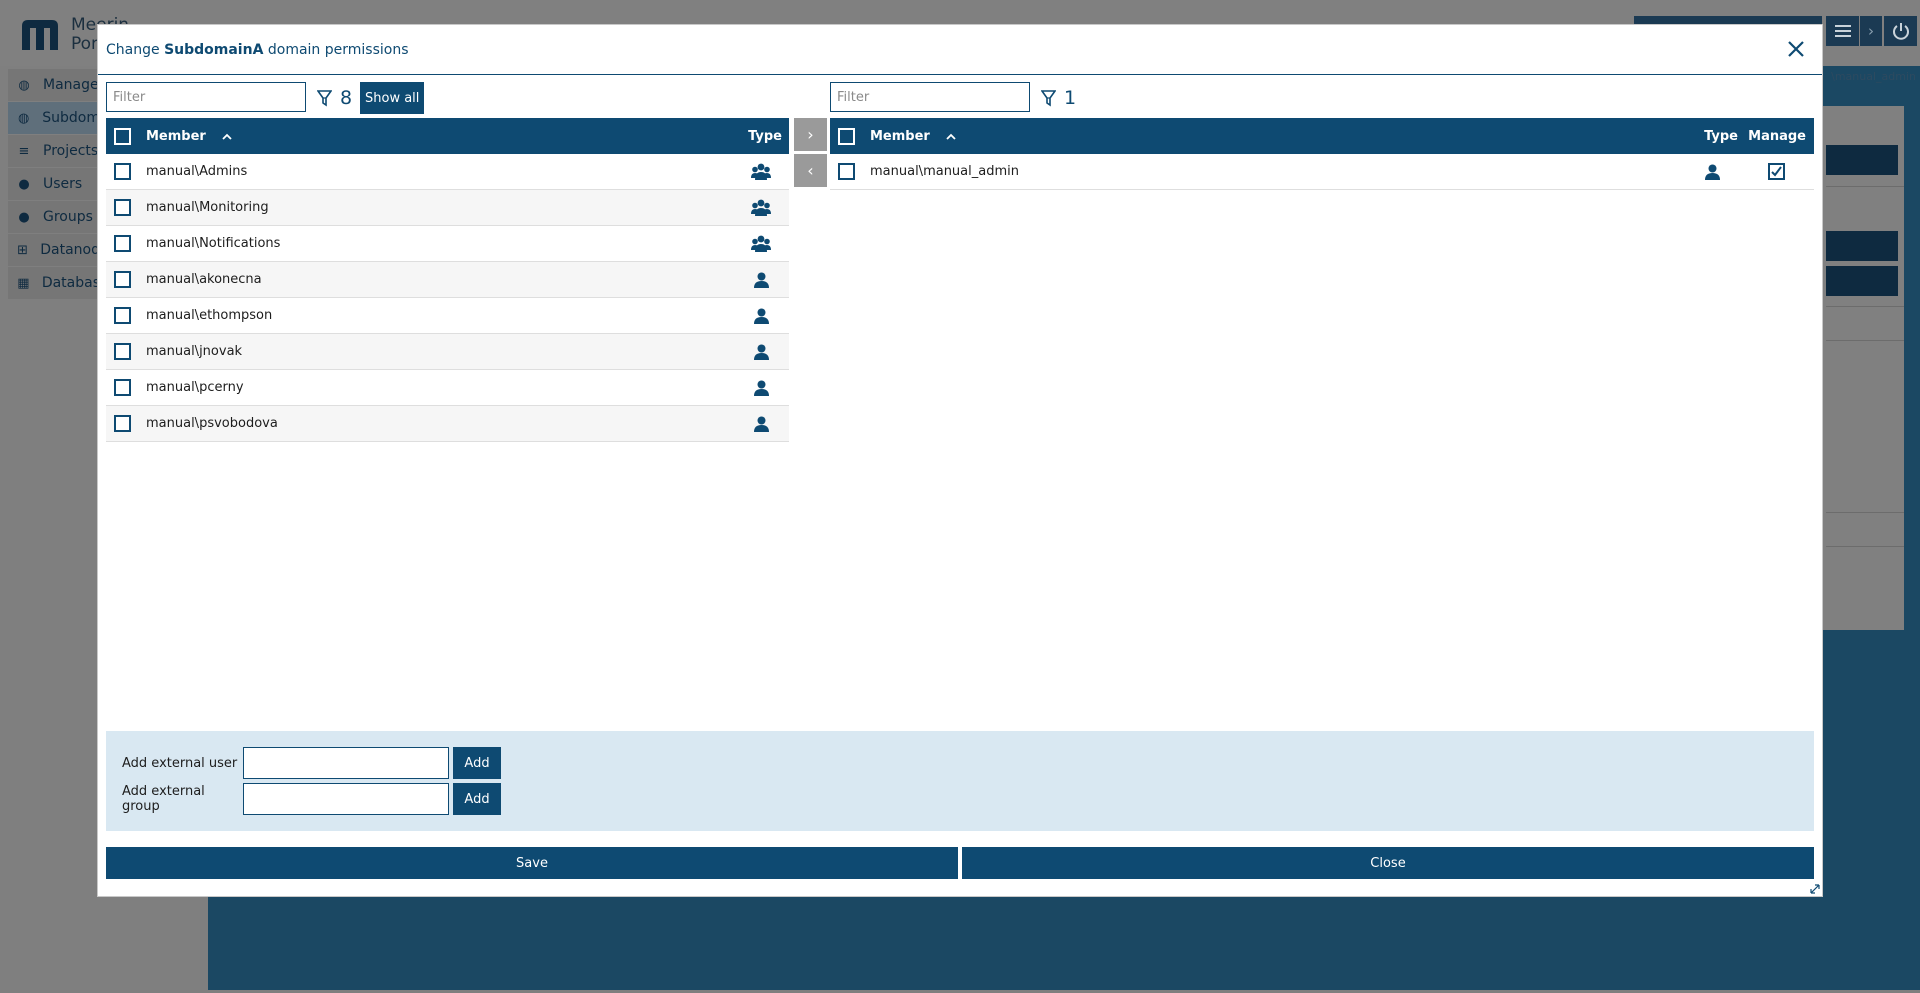  What do you see at coordinates (1873, 76) in the screenshot?
I see `current-user-label: \manual_admin` at bounding box center [1873, 76].